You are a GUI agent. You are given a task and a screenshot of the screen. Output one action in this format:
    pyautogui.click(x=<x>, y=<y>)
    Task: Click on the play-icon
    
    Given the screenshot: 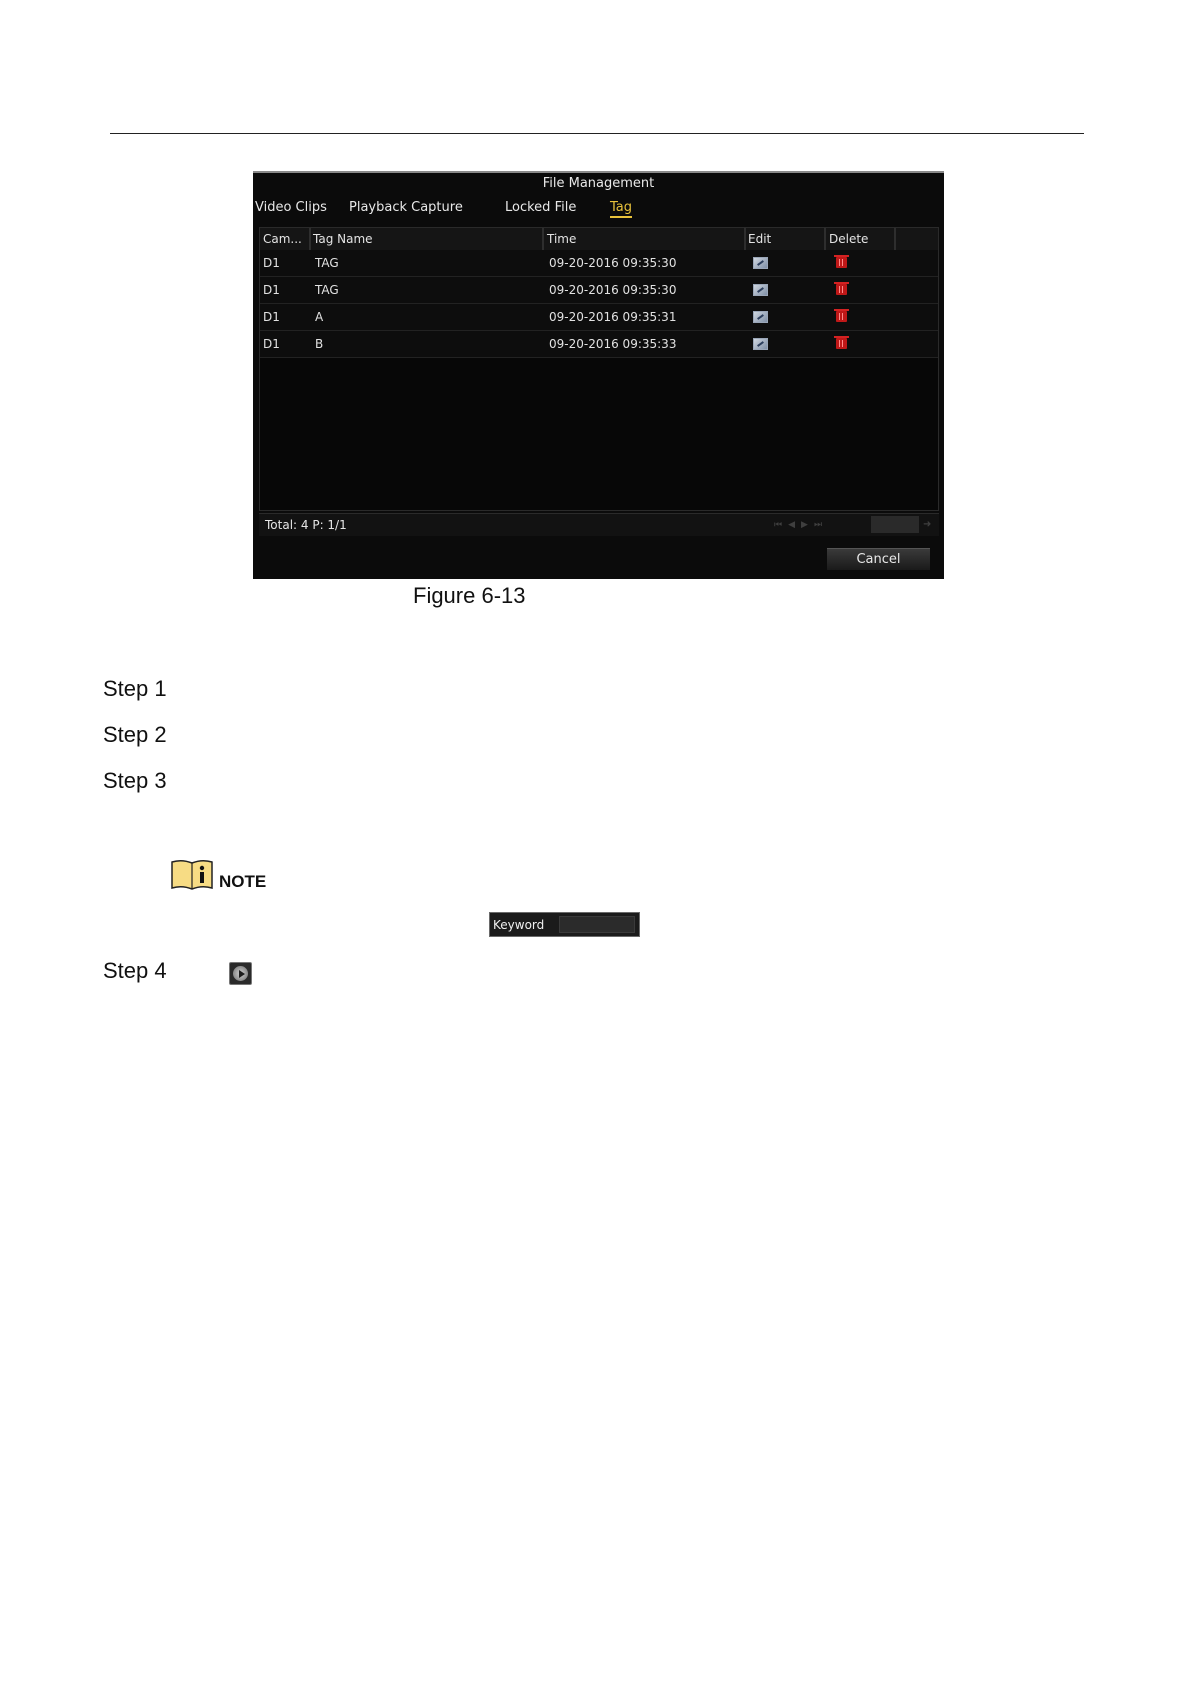 What is the action you would take?
    pyautogui.click(x=240, y=973)
    